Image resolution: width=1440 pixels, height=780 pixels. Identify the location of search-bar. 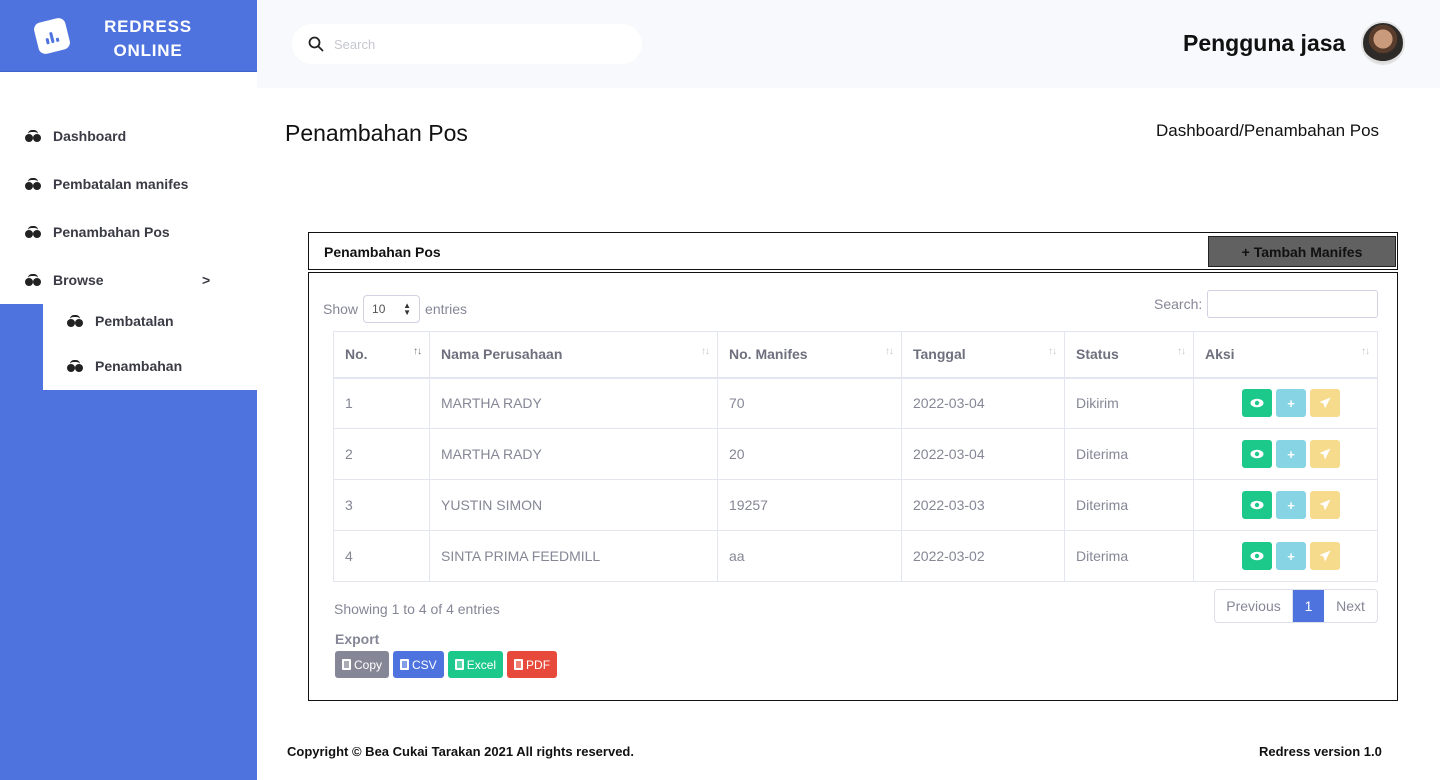
(467, 44).